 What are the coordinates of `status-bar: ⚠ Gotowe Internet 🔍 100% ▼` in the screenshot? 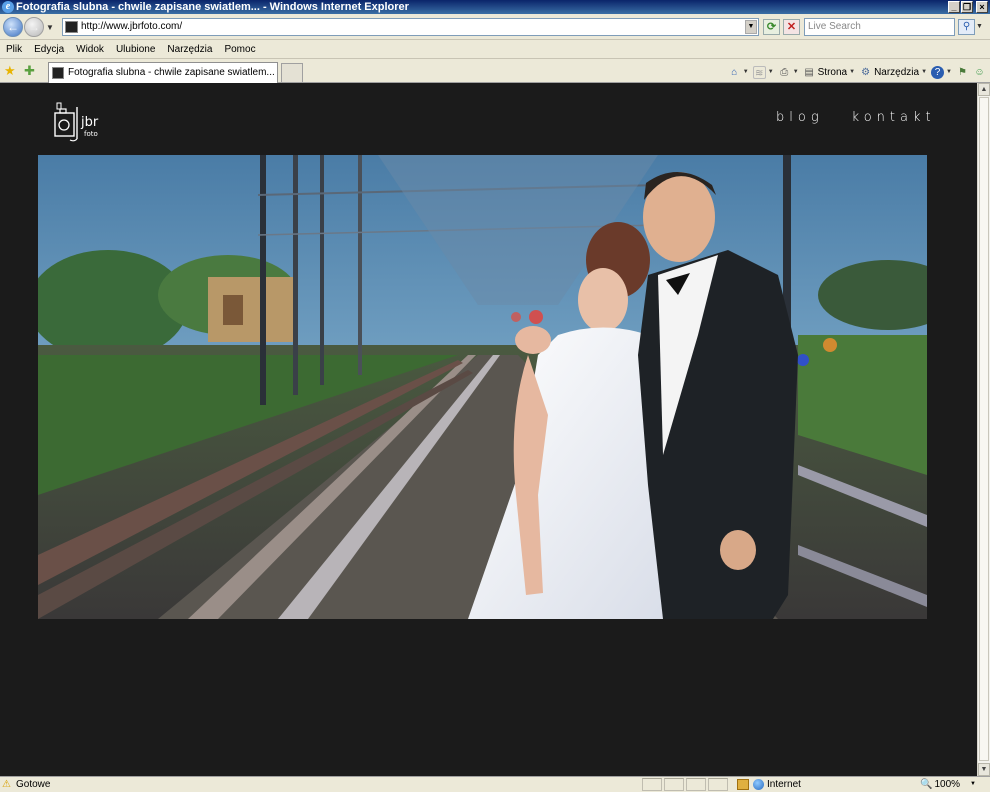 It's located at (495, 784).